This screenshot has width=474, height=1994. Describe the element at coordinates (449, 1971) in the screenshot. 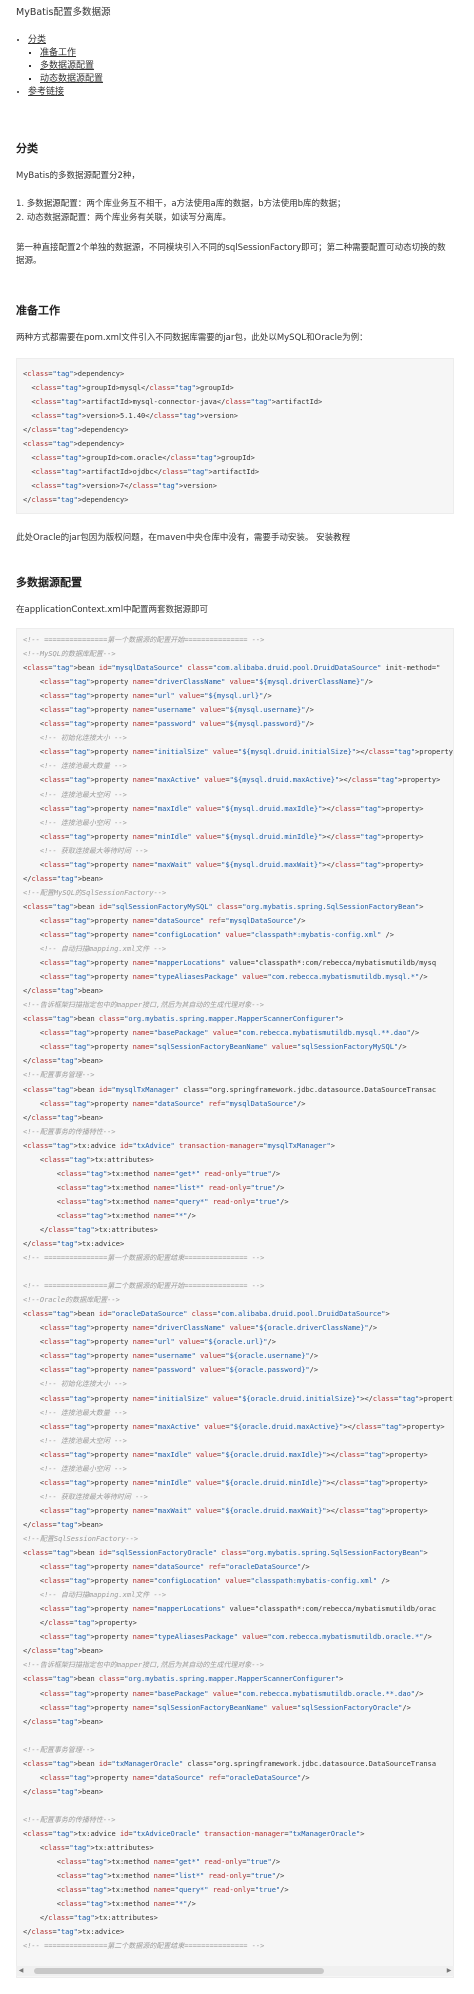

I see `scroll-right-icon: ▶` at that location.